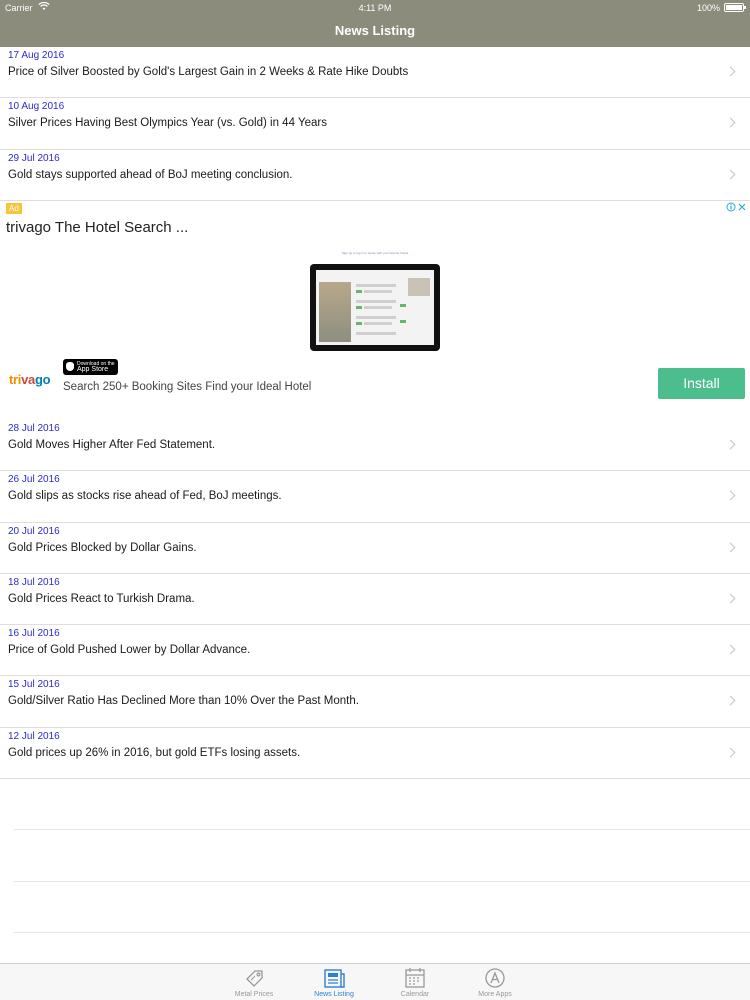 The image size is (750, 1000). I want to click on price-tag-icon, so click(254, 978).